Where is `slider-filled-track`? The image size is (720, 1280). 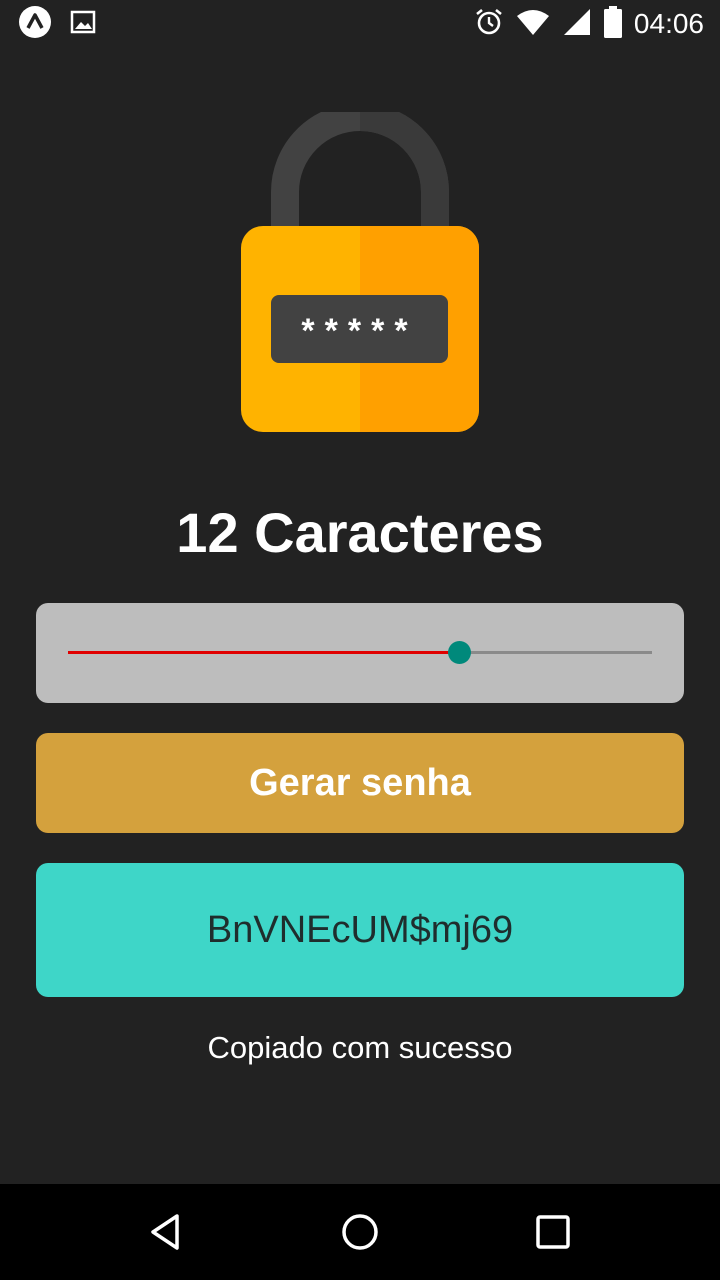
slider-filled-track is located at coordinates (264, 652).